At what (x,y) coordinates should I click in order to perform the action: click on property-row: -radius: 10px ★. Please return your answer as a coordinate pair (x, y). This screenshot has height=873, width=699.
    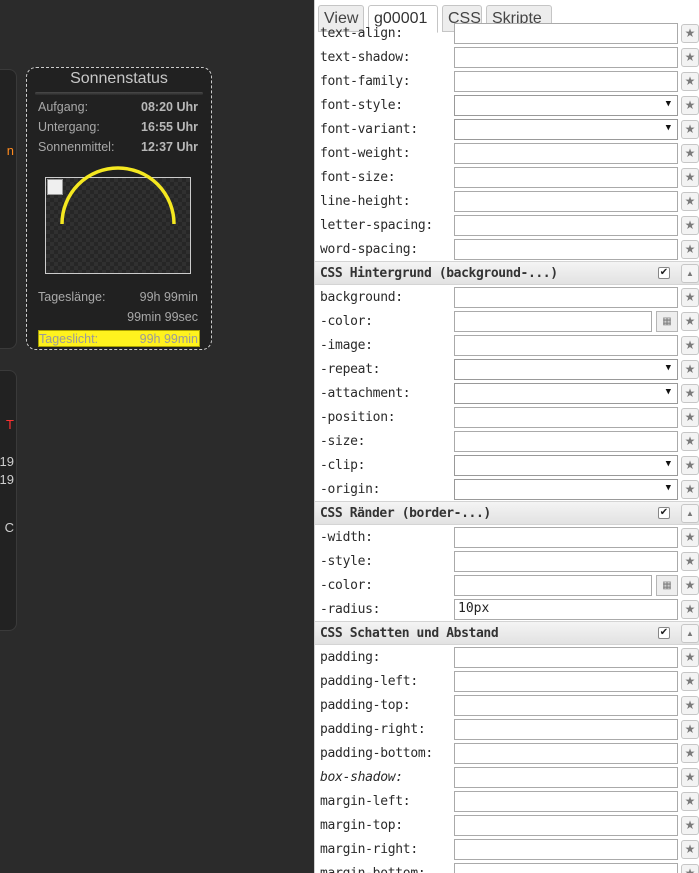
    Looking at the image, I should click on (507, 609).